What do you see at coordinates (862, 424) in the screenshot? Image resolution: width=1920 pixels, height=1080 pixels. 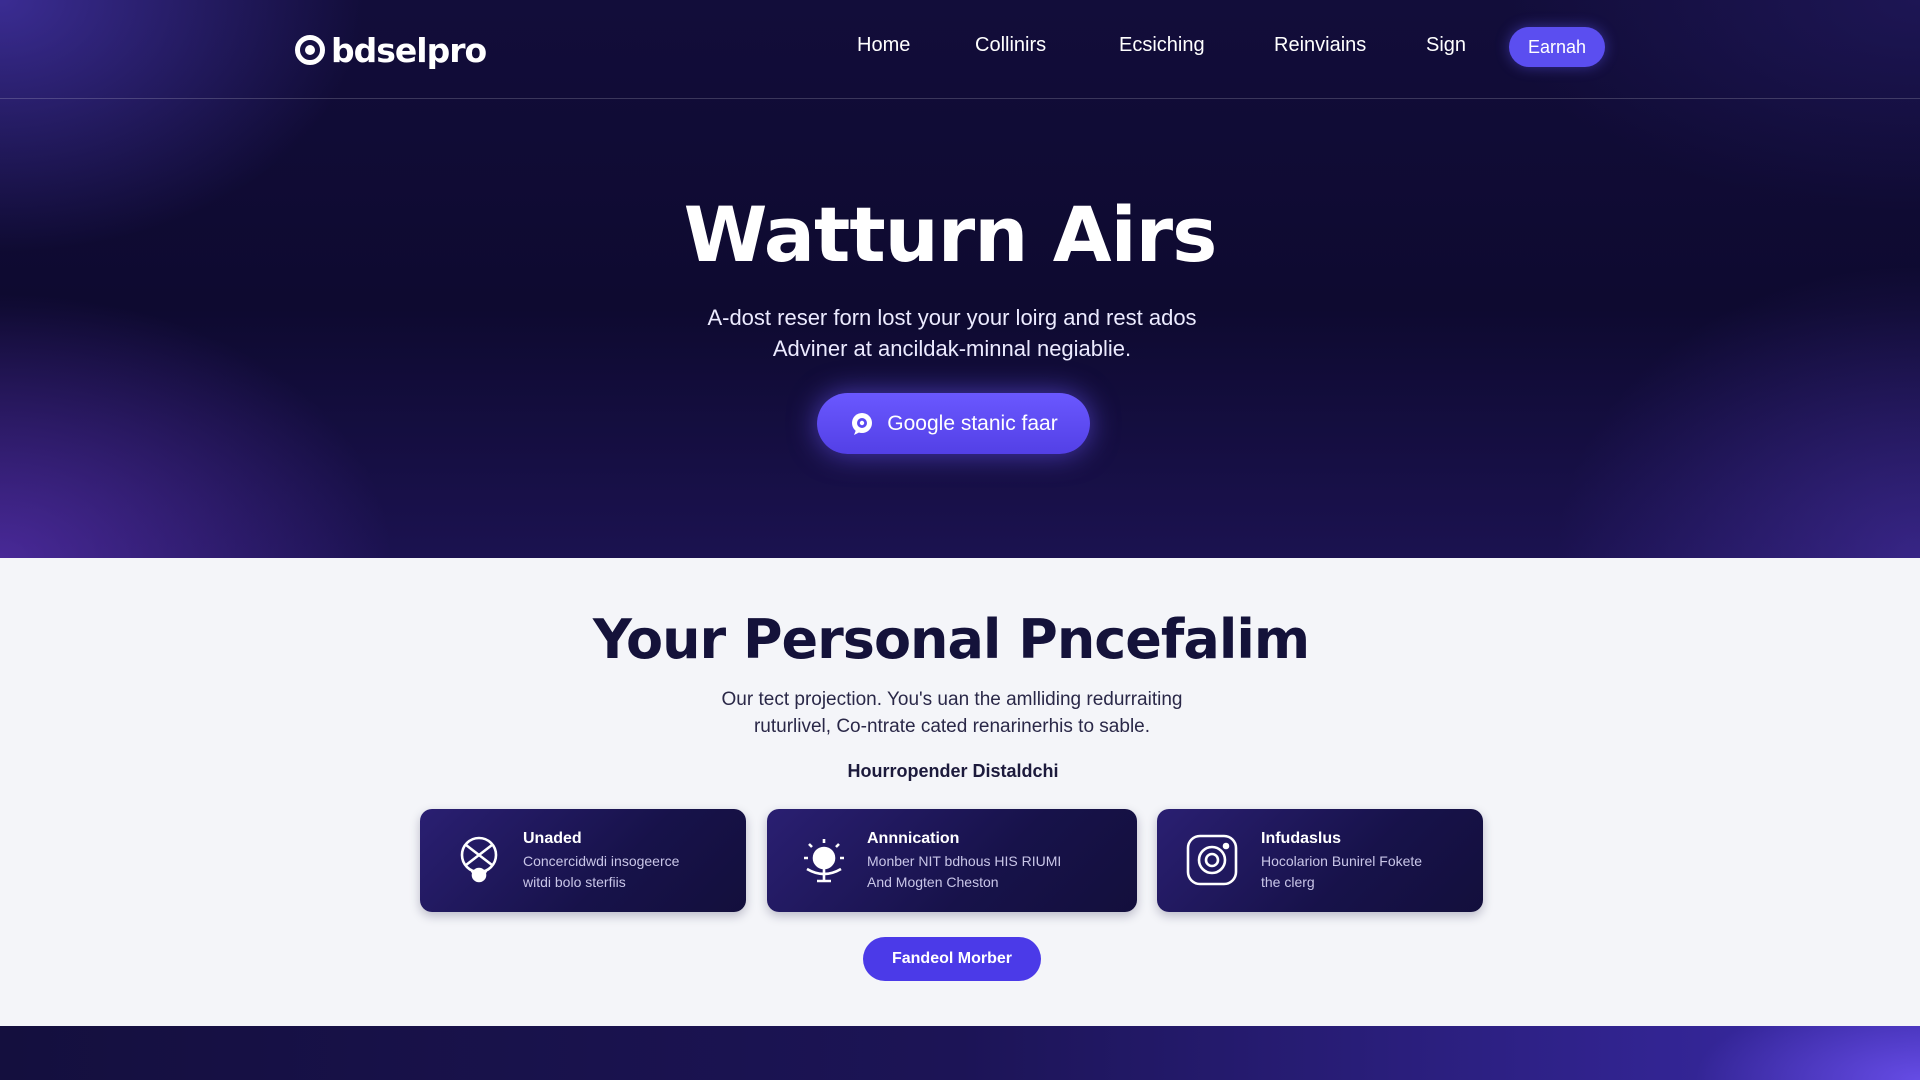 I see `chat-bubble-icon` at bounding box center [862, 424].